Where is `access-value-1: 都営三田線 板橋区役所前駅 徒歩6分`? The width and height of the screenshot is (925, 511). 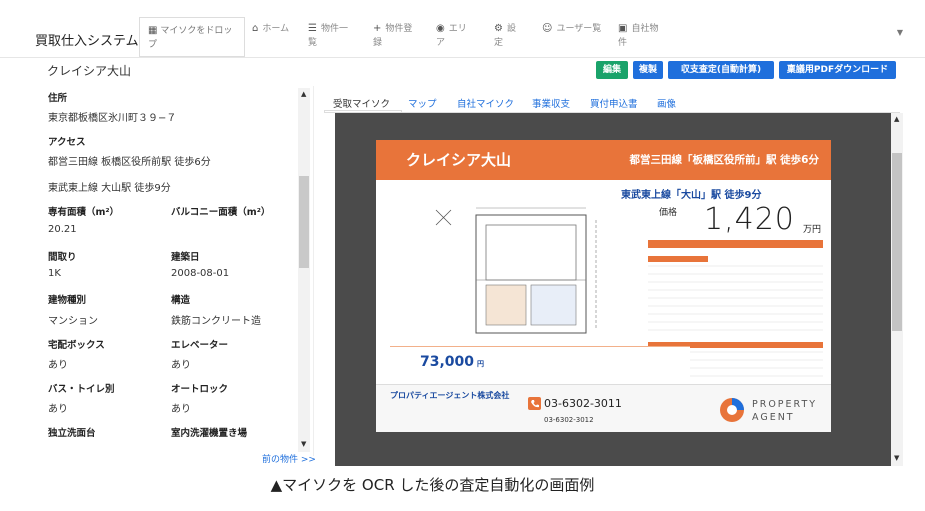 access-value-1: 都営三田線 板橋区役所前駅 徒歩6分 is located at coordinates (129, 162).